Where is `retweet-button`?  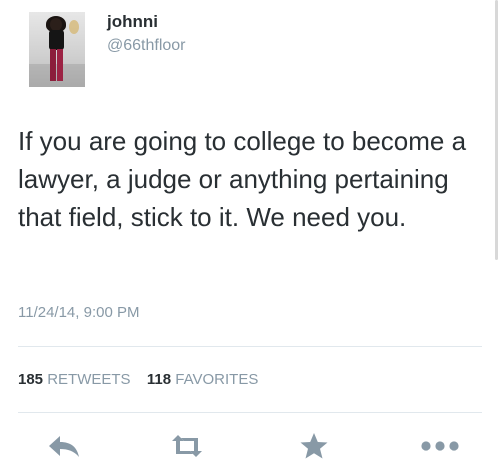
retweet-button is located at coordinates (187, 446).